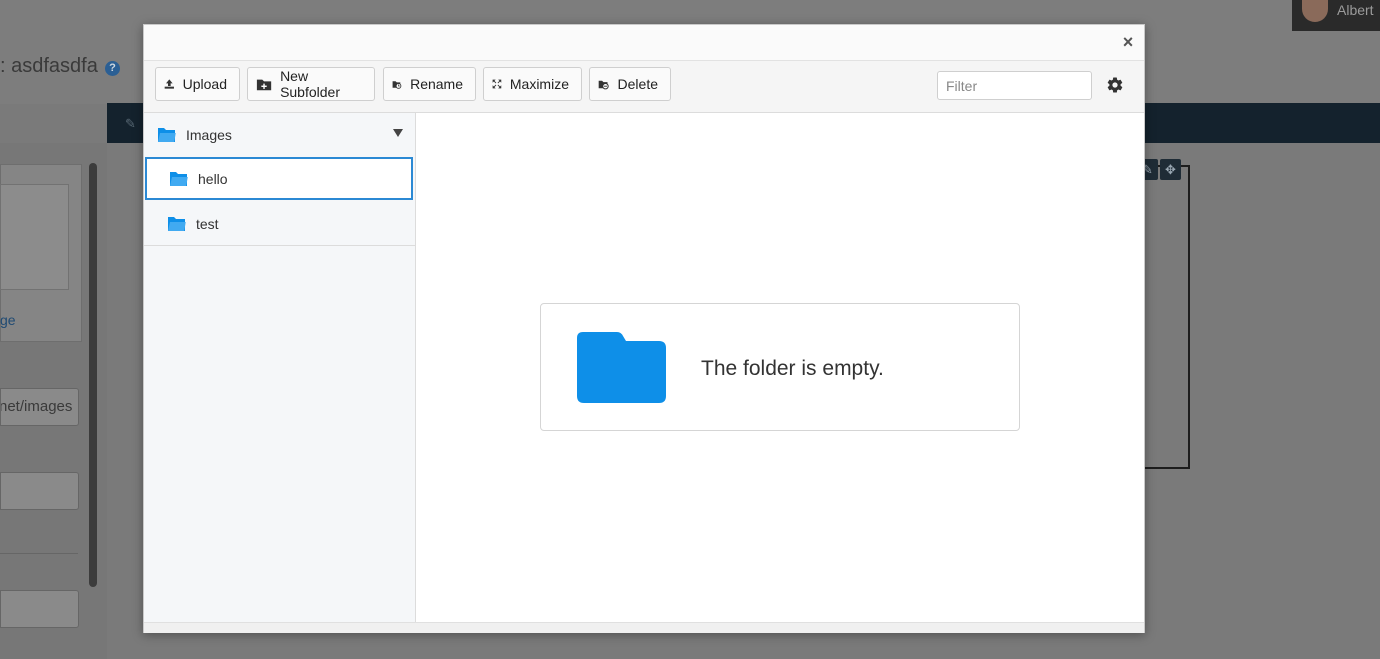 The height and width of the screenshot is (659, 1380). I want to click on upload-button: Upload, so click(197, 84).